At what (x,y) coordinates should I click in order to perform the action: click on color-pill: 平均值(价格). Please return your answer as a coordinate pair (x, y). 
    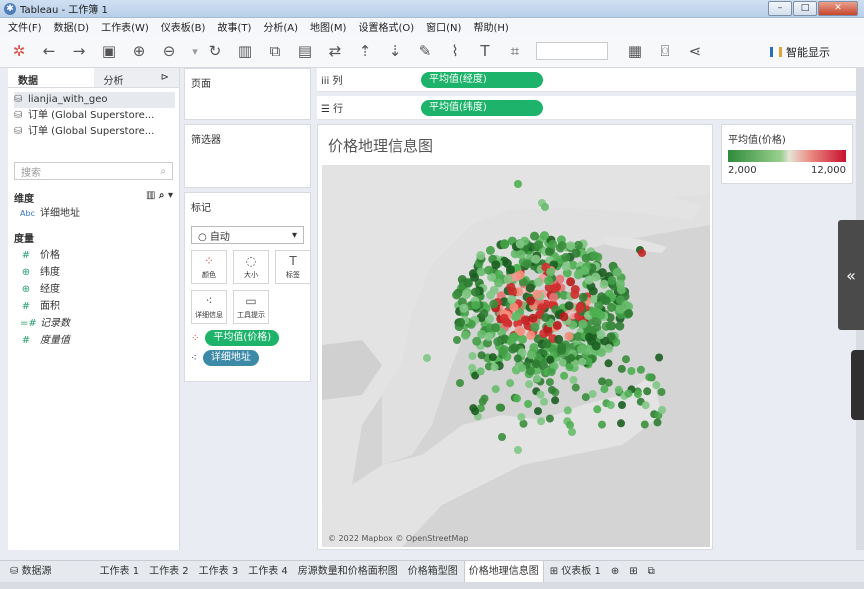
    Looking at the image, I should click on (242, 338).